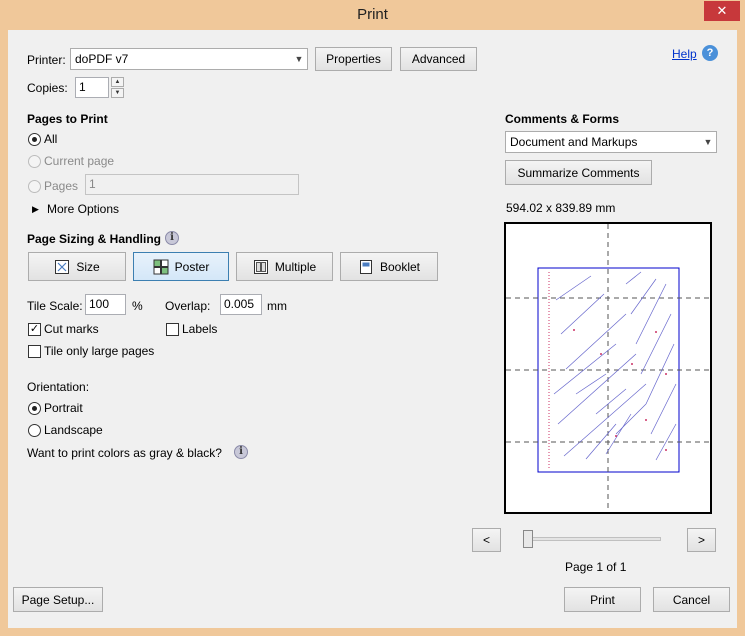 The image size is (745, 636). I want to click on copies-label: Copies:, so click(47, 88).